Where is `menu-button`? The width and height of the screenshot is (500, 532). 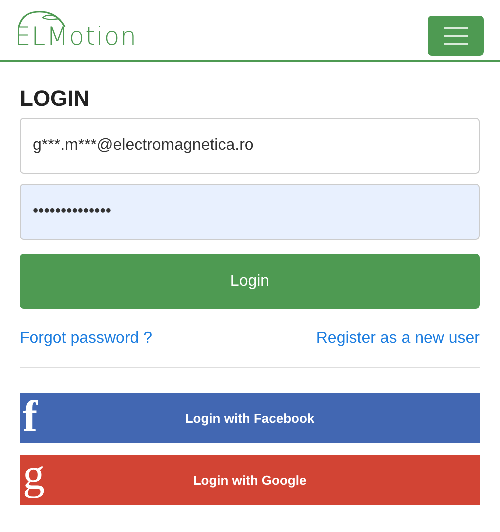 menu-button is located at coordinates (456, 36).